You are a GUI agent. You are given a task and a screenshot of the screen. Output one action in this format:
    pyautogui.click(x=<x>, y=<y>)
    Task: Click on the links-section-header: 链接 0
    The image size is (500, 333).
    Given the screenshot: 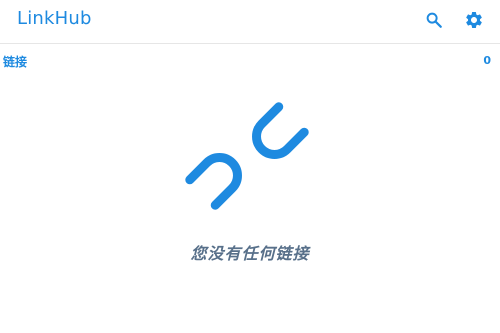 What is the action you would take?
    pyautogui.click(x=250, y=61)
    